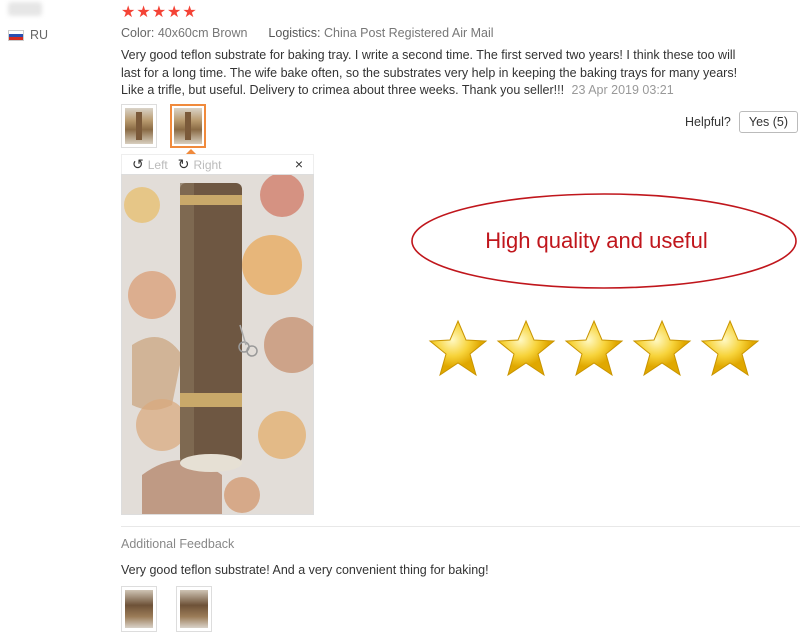 This screenshot has width=800, height=637. What do you see at coordinates (138, 33) in the screenshot?
I see `color-label: Color:` at bounding box center [138, 33].